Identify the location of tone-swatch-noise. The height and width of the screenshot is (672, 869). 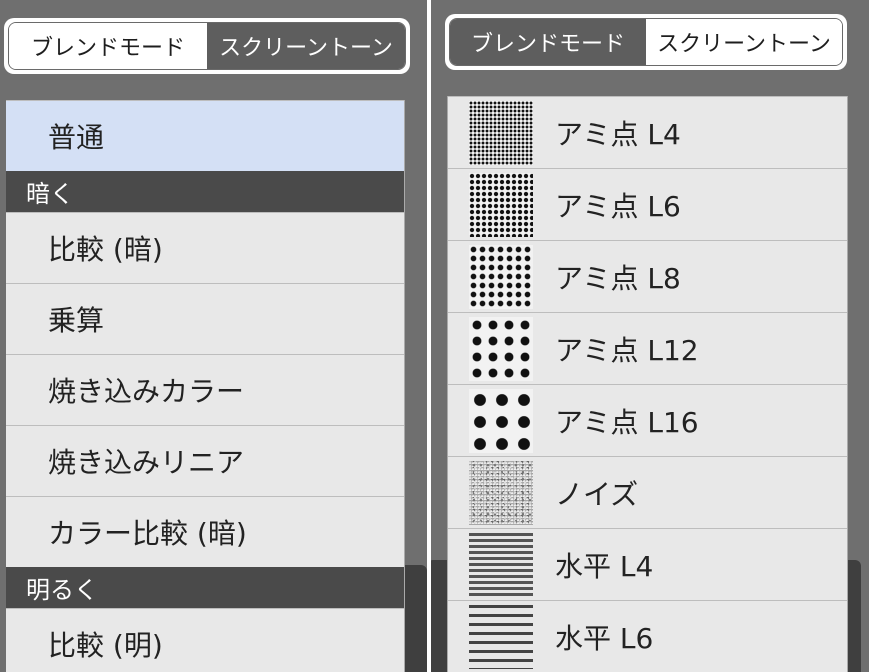
(501, 492).